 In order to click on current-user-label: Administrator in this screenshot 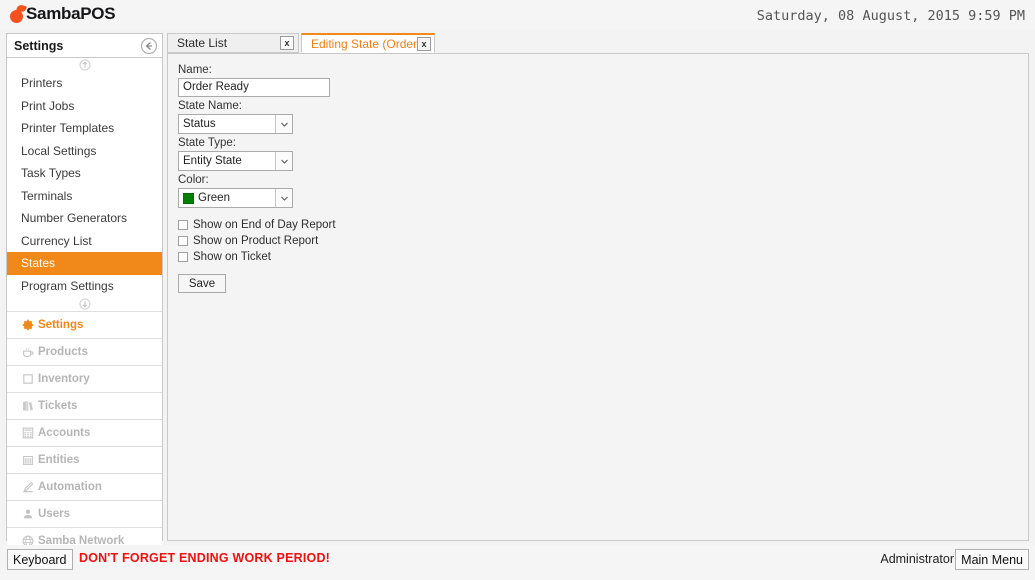, I will do `click(917, 559)`.